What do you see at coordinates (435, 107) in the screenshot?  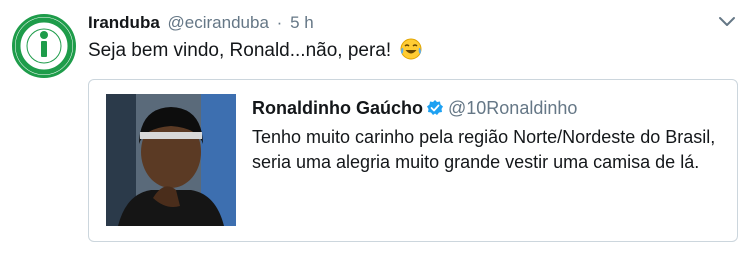 I see `verified-badge-icon` at bounding box center [435, 107].